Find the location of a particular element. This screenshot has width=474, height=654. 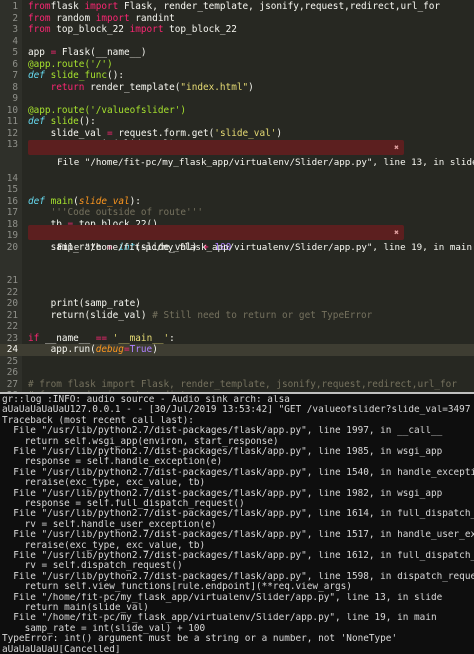

code-line: 21 is located at coordinates (237, 281).